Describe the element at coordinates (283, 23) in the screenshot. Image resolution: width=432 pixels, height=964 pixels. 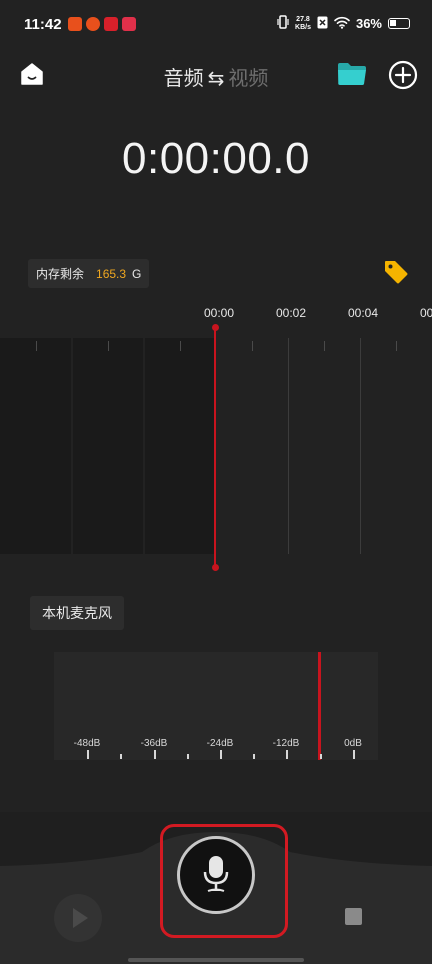
I see `vibrate-icon` at that location.